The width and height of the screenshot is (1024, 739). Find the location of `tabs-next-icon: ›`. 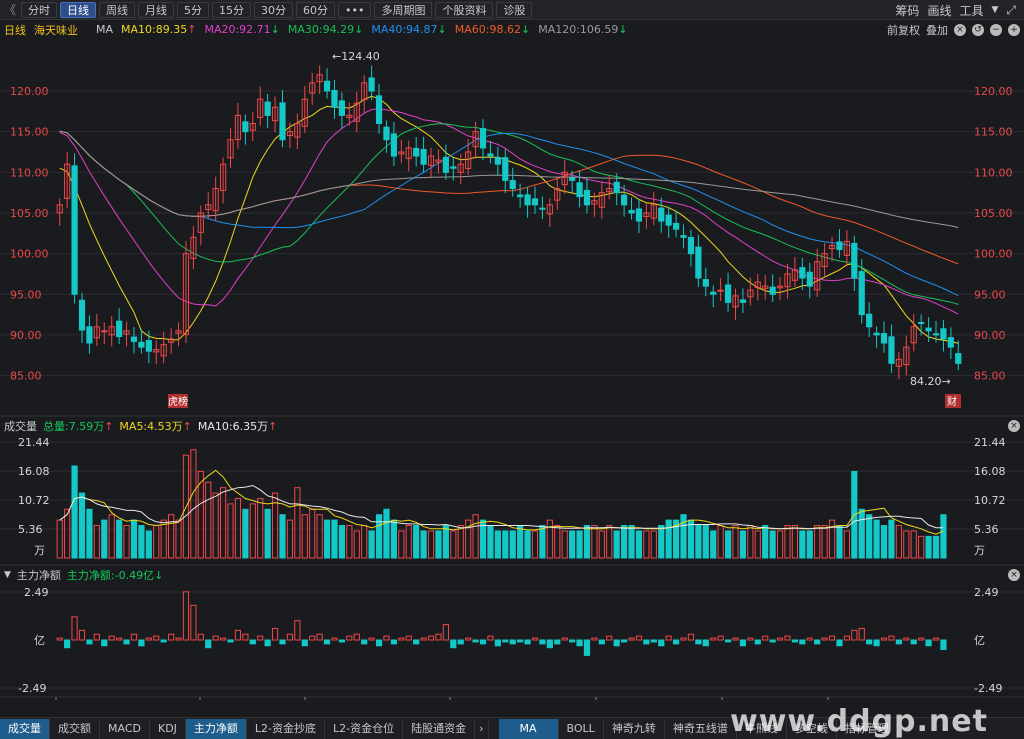

tabs-next-icon: › is located at coordinates (482, 728).